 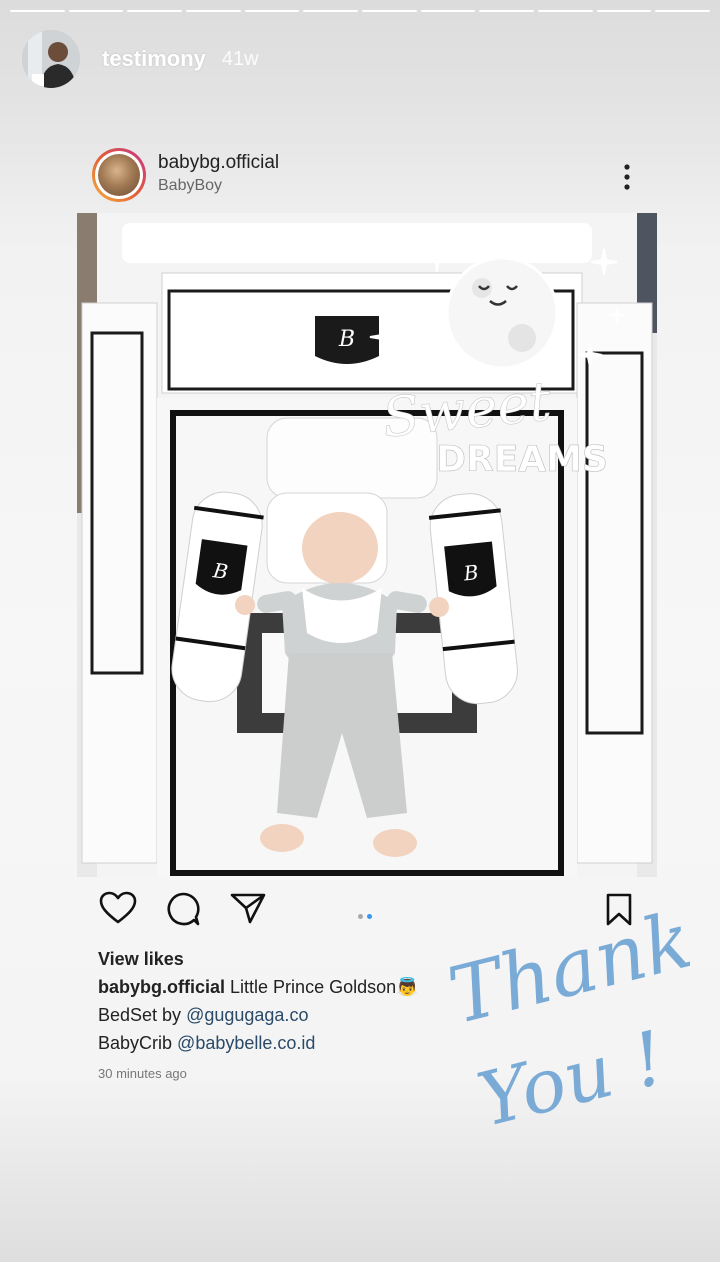 What do you see at coordinates (51, 59) in the screenshot?
I see `story-avatar` at bounding box center [51, 59].